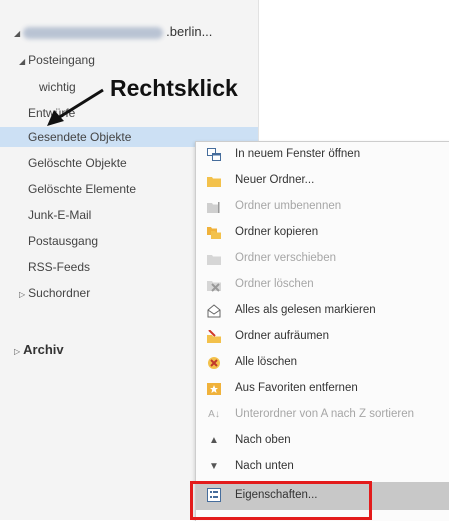 Image resolution: width=449 pixels, height=521 pixels. I want to click on up-arrow-icon: ▲, so click(214, 440).